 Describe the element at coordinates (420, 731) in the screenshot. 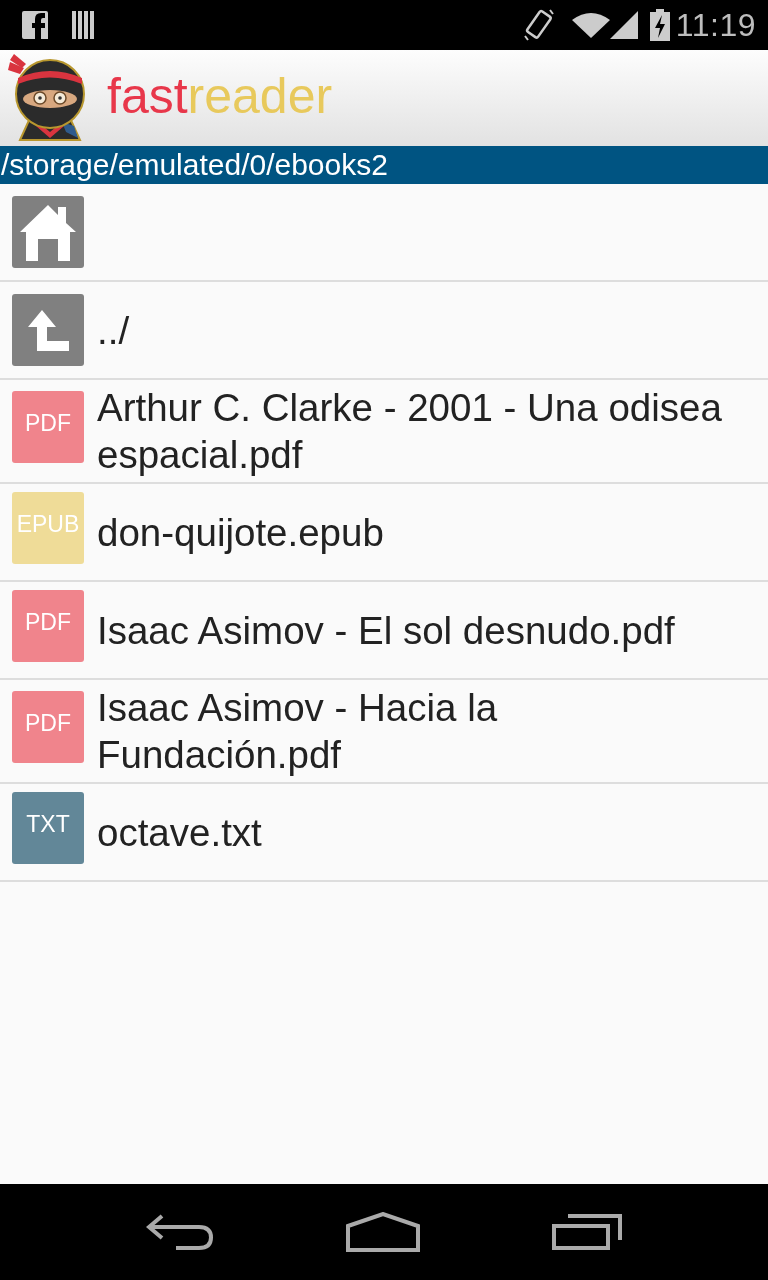

I see `file-name: Isaac Asimov - Hacia la Fundación.pdf` at that location.